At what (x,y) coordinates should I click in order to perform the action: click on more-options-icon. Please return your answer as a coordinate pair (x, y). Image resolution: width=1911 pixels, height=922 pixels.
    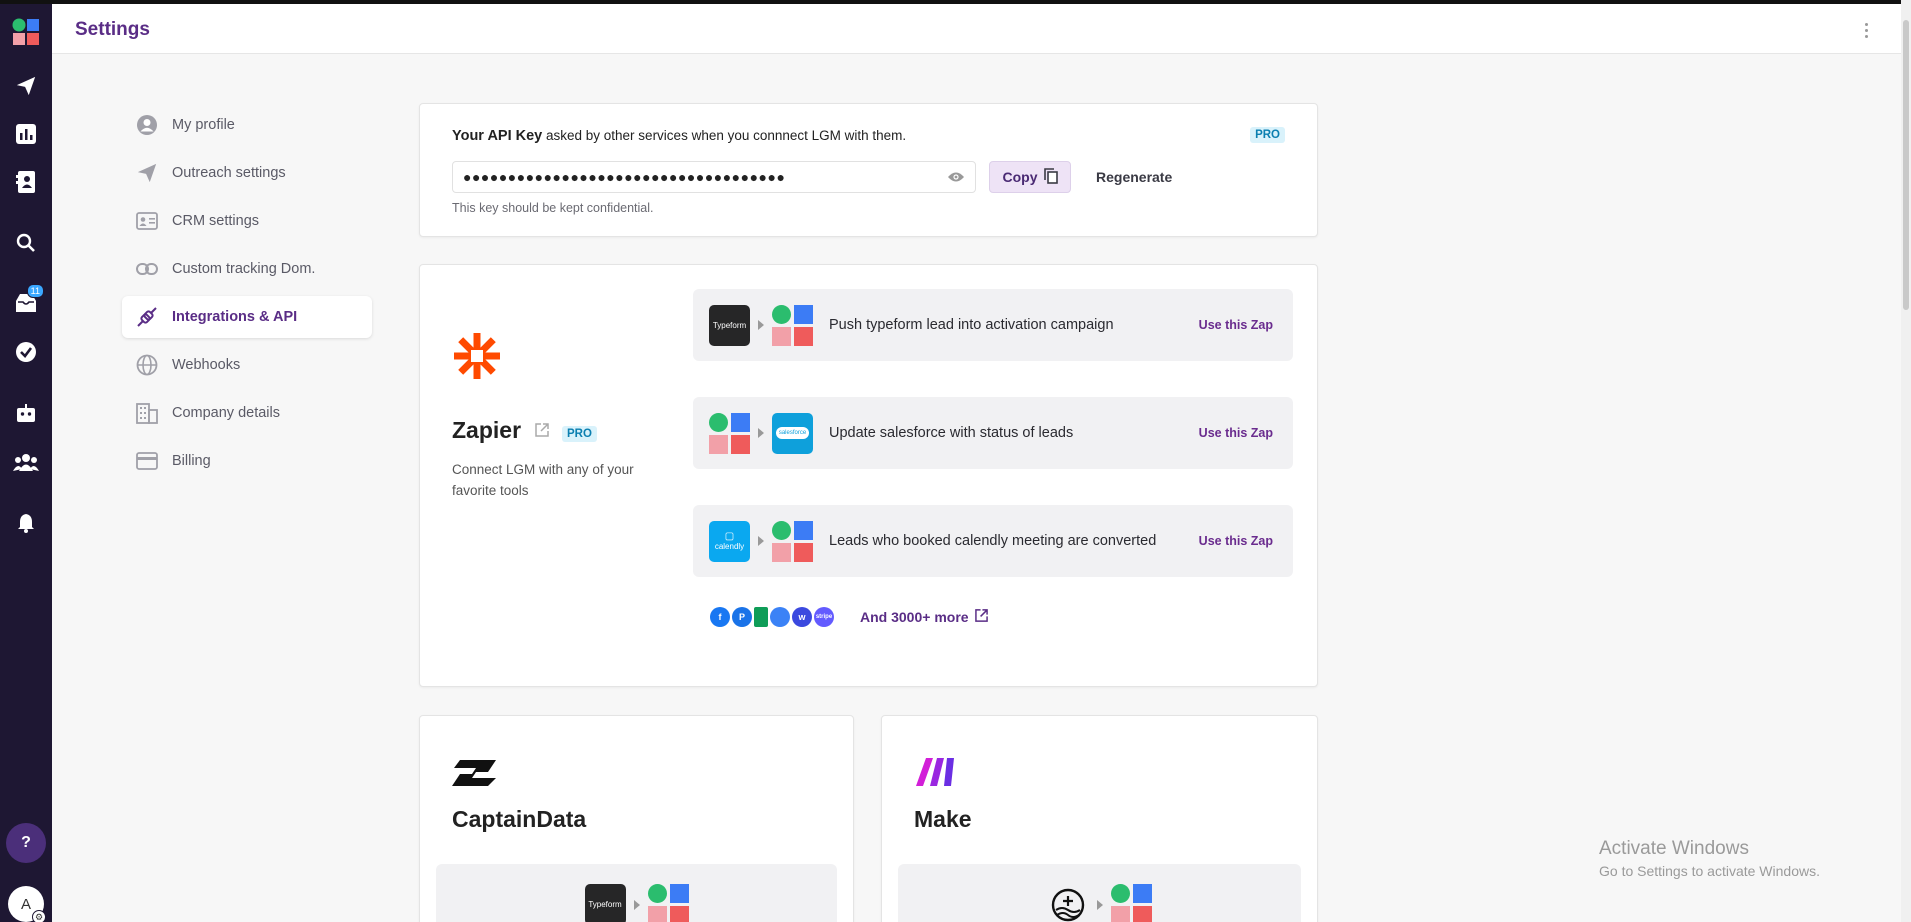
    Looking at the image, I should click on (1866, 30).